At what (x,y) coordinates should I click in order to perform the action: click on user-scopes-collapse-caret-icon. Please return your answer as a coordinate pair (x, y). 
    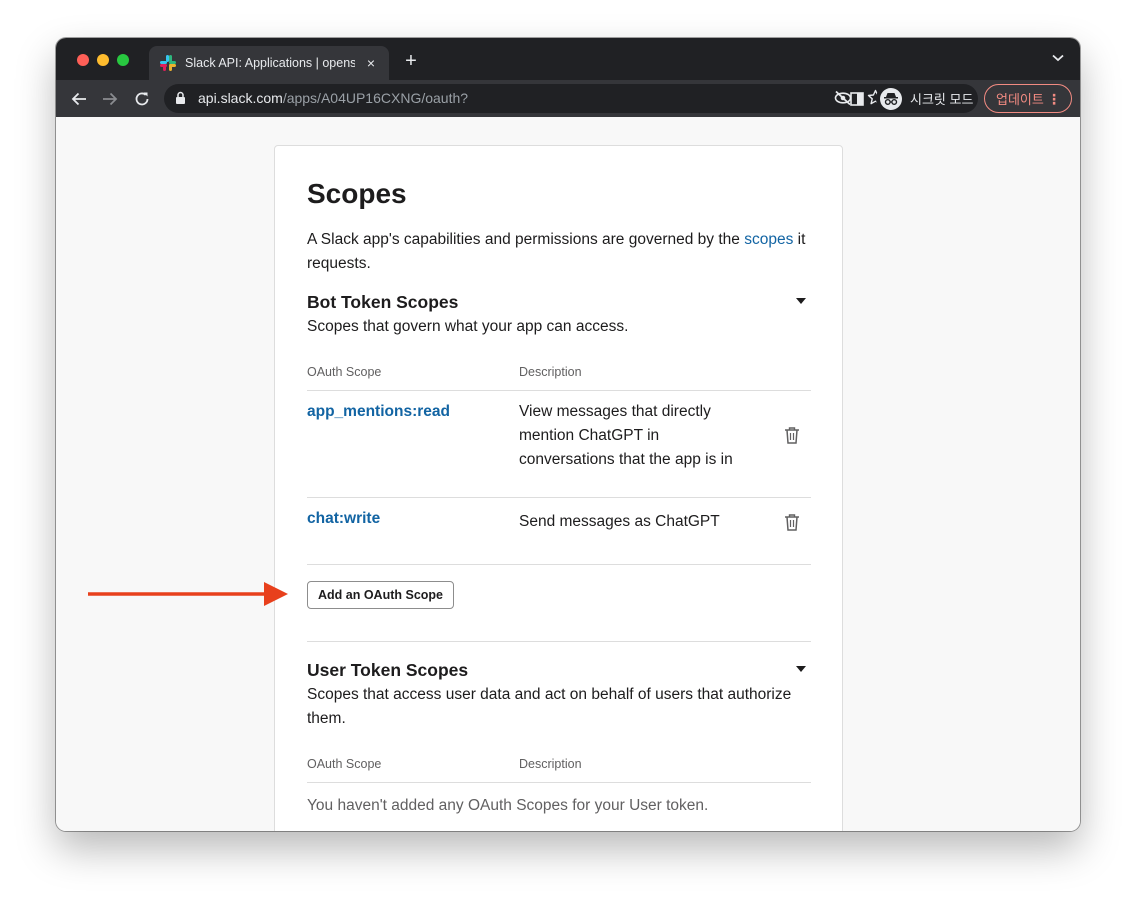
    Looking at the image, I should click on (801, 669).